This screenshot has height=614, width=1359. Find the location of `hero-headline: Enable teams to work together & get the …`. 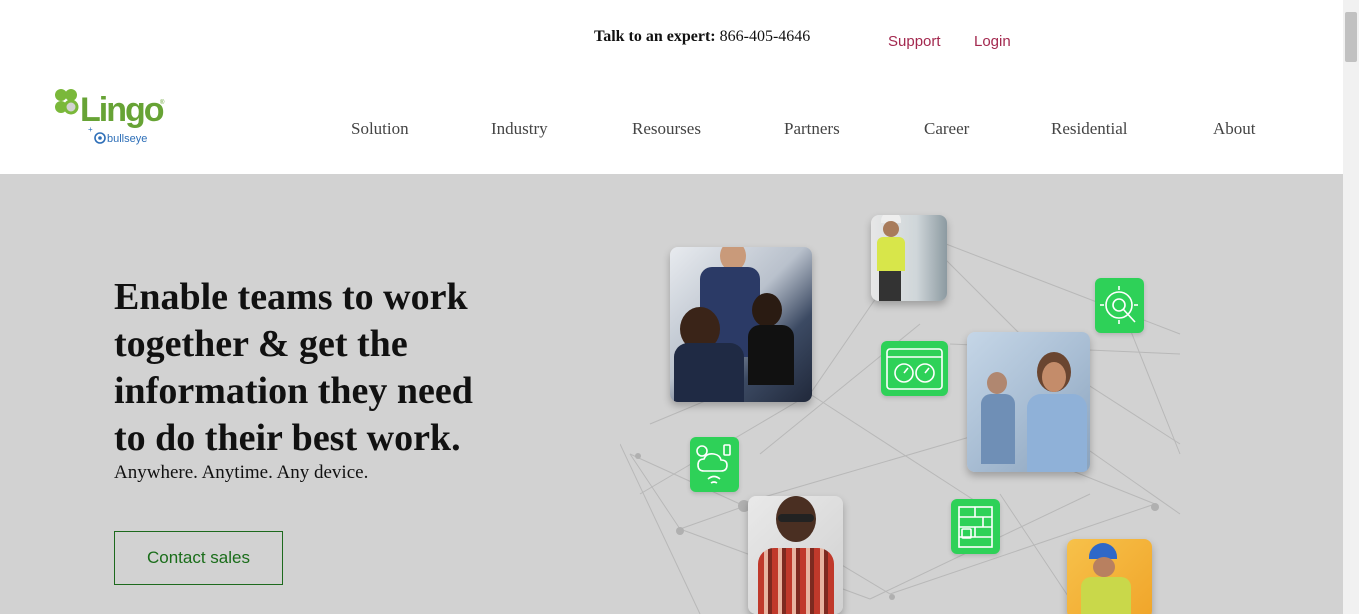

hero-headline: Enable teams to work together & get the … is located at coordinates (293, 367).